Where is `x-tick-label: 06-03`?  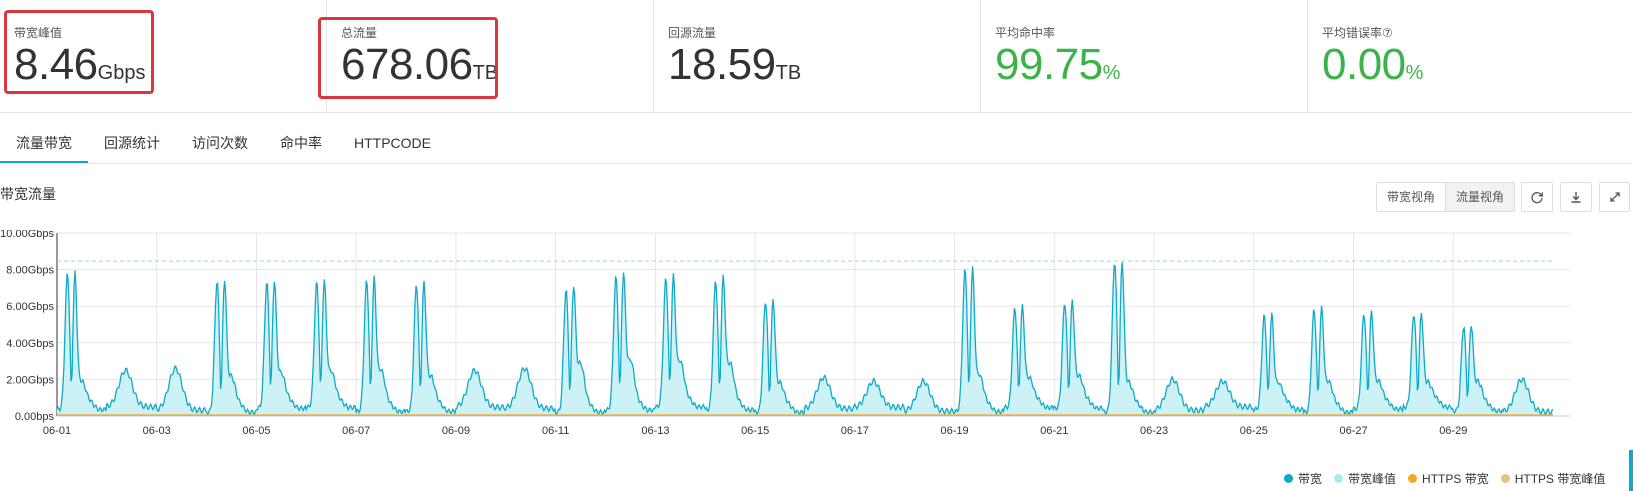 x-tick-label: 06-03 is located at coordinates (157, 431).